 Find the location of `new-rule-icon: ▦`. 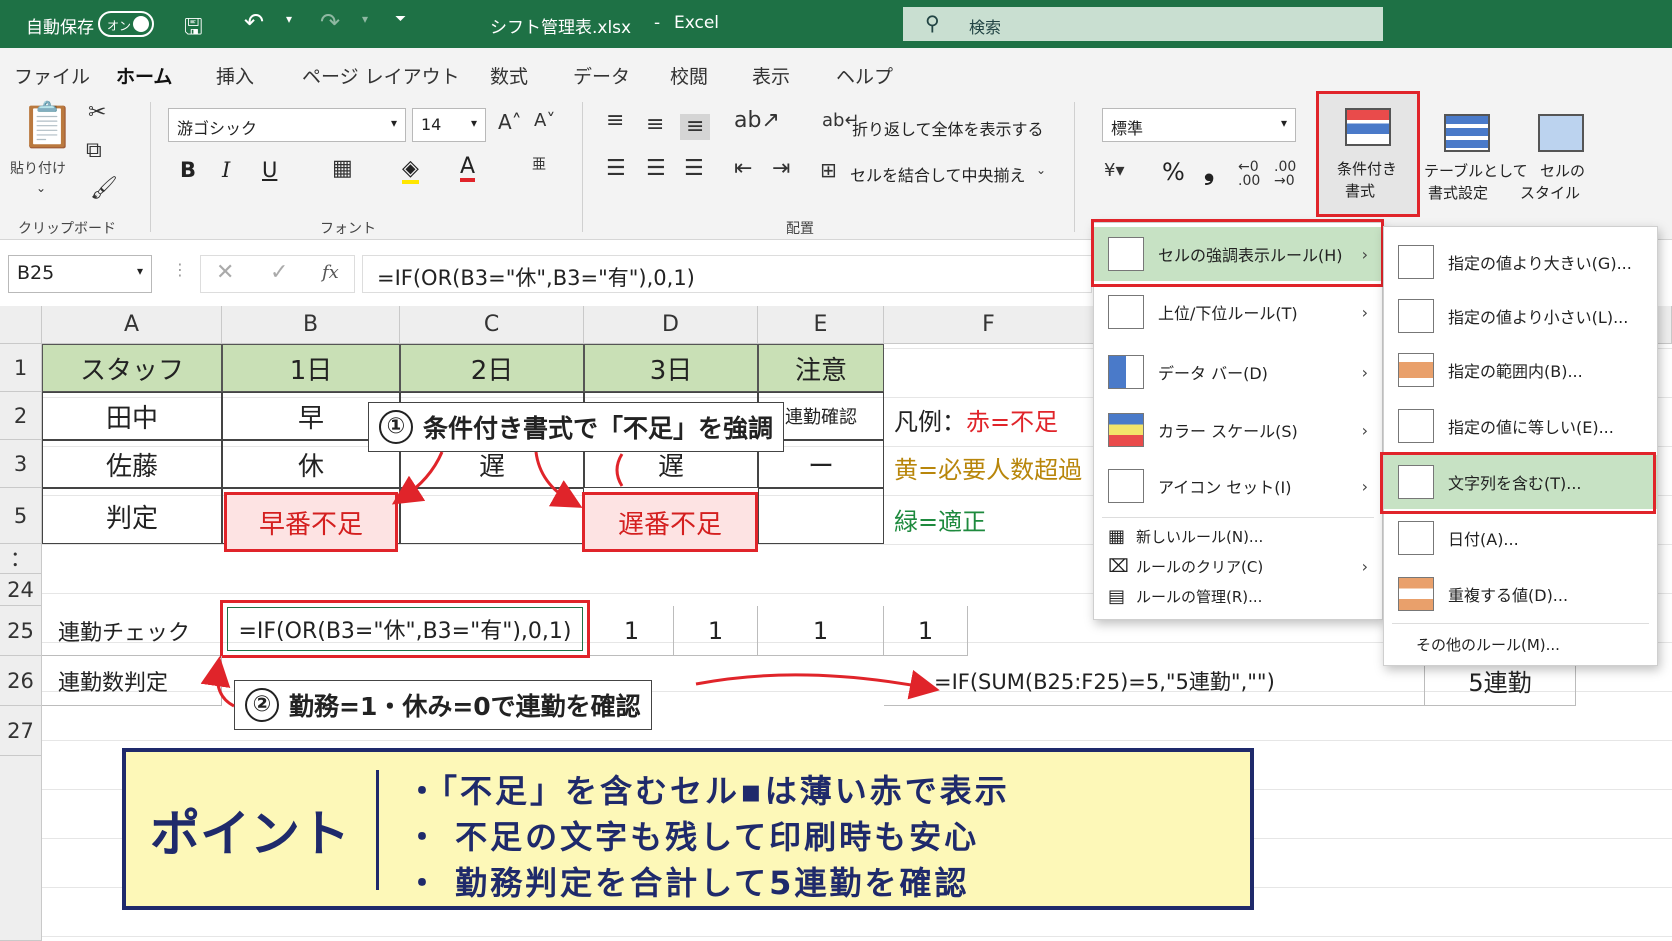

new-rule-icon: ▦ is located at coordinates (1117, 536).